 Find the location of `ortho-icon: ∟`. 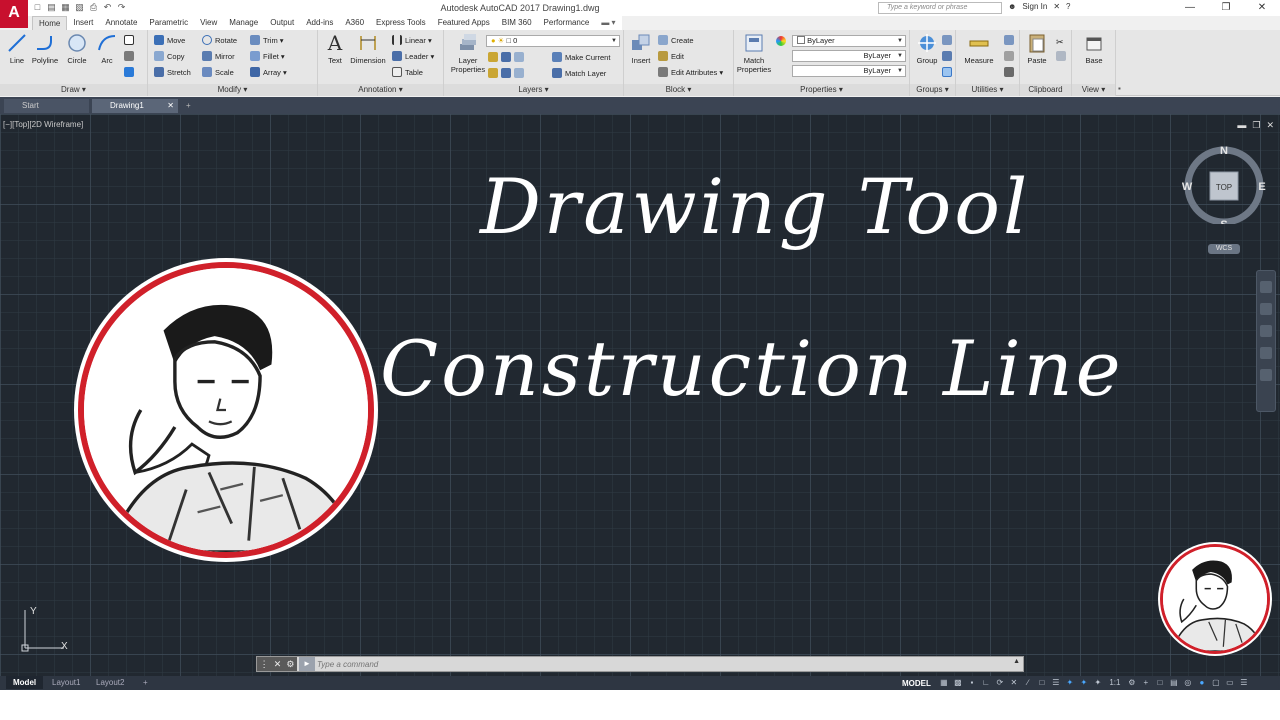

ortho-icon: ∟ is located at coordinates (986, 683).